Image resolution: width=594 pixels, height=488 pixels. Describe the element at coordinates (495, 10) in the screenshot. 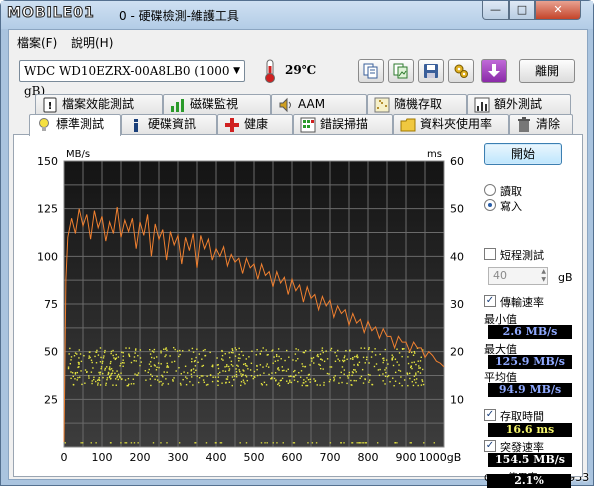

I see `minimize-button: —` at that location.